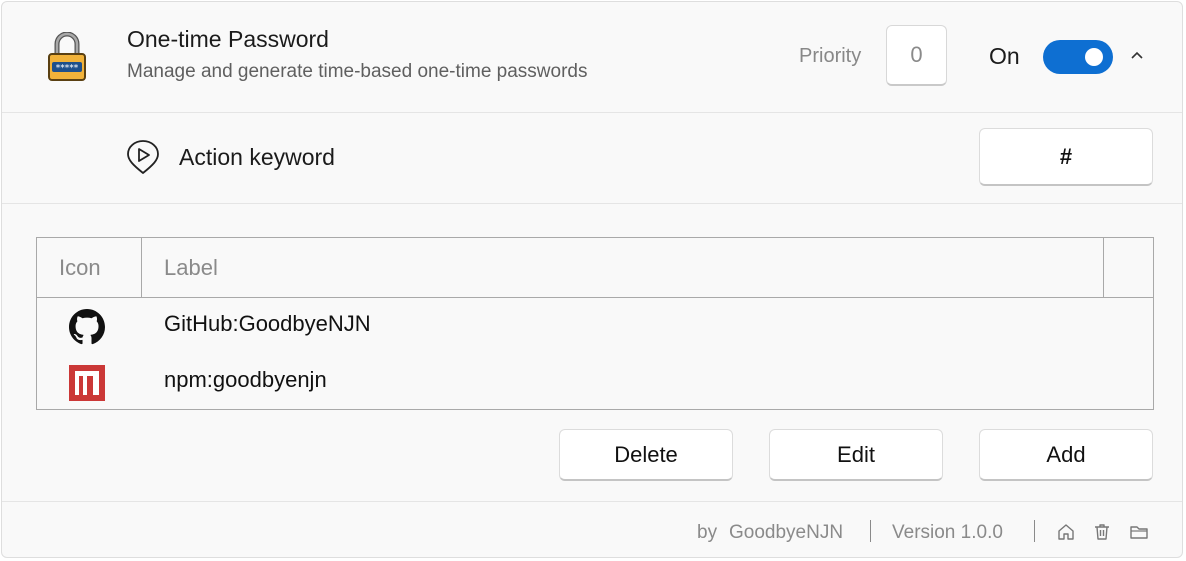 The image size is (1186, 561). Describe the element at coordinates (786, 533) in the screenshot. I see `author-link: GoodbyeNJN` at that location.